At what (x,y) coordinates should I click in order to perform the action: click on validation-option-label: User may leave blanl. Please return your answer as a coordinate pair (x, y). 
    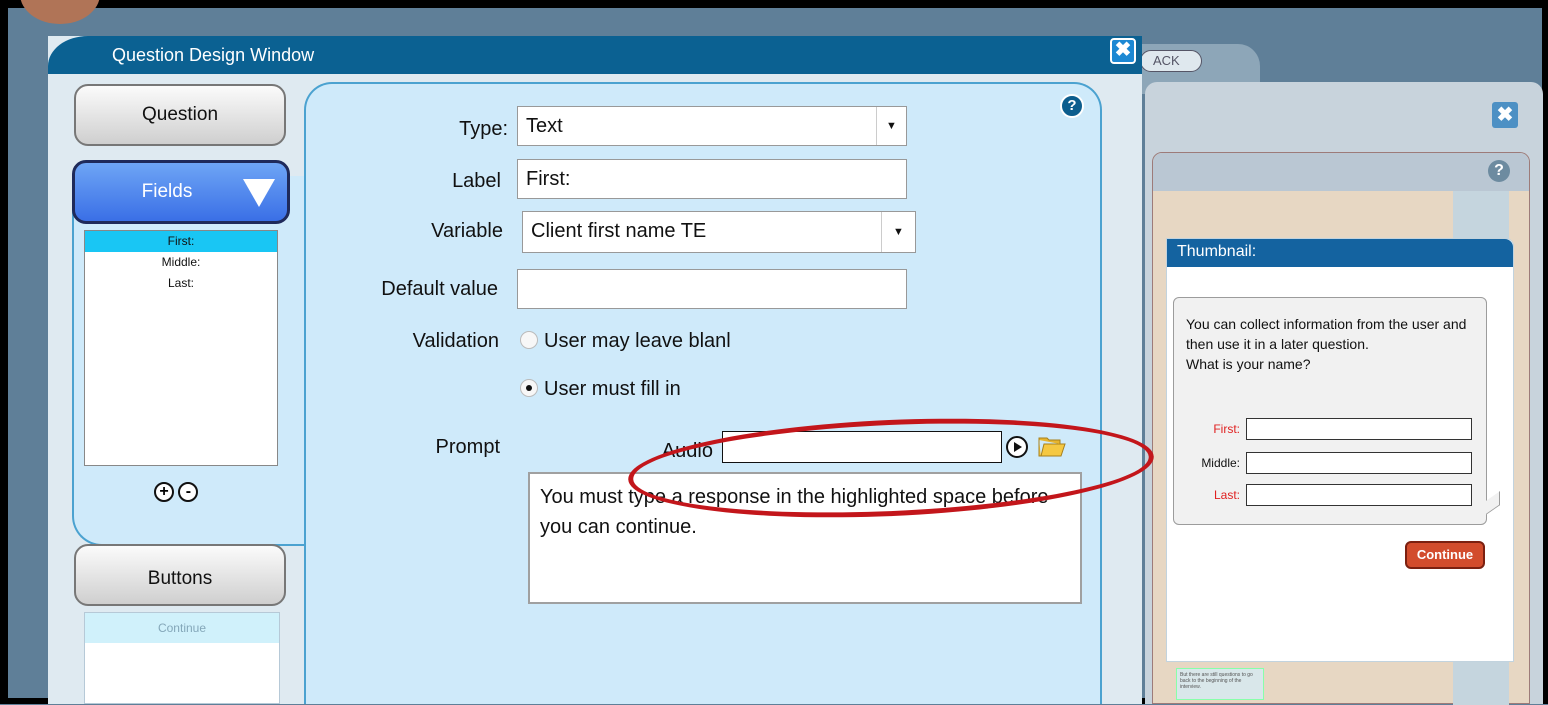
    Looking at the image, I should click on (637, 341).